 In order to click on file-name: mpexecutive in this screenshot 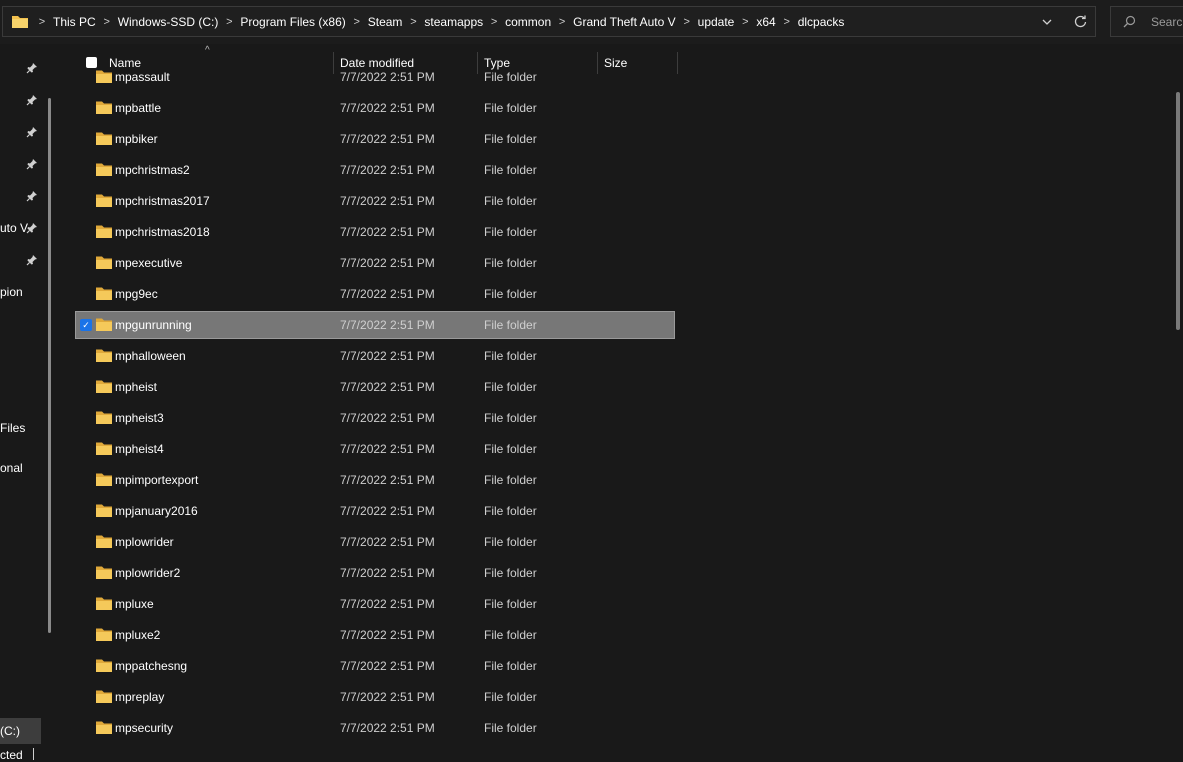, I will do `click(149, 263)`.